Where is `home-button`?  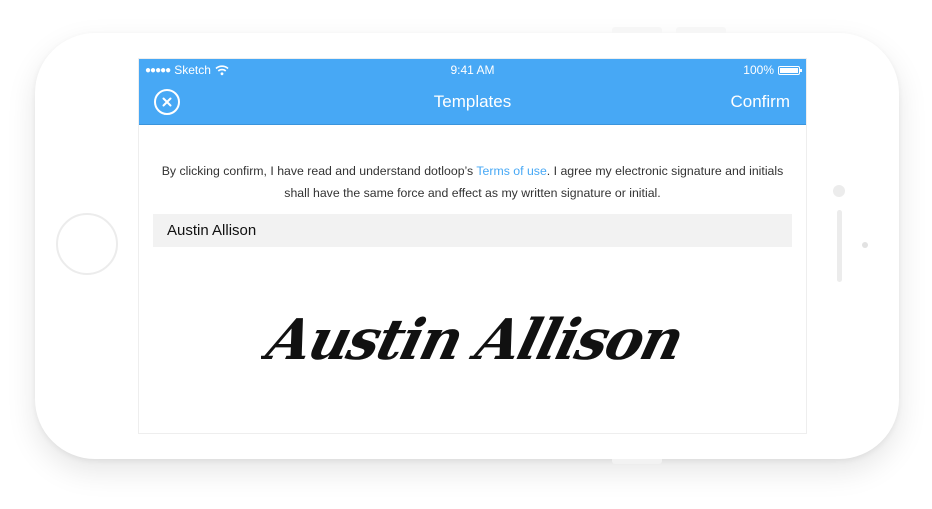 home-button is located at coordinates (87, 244).